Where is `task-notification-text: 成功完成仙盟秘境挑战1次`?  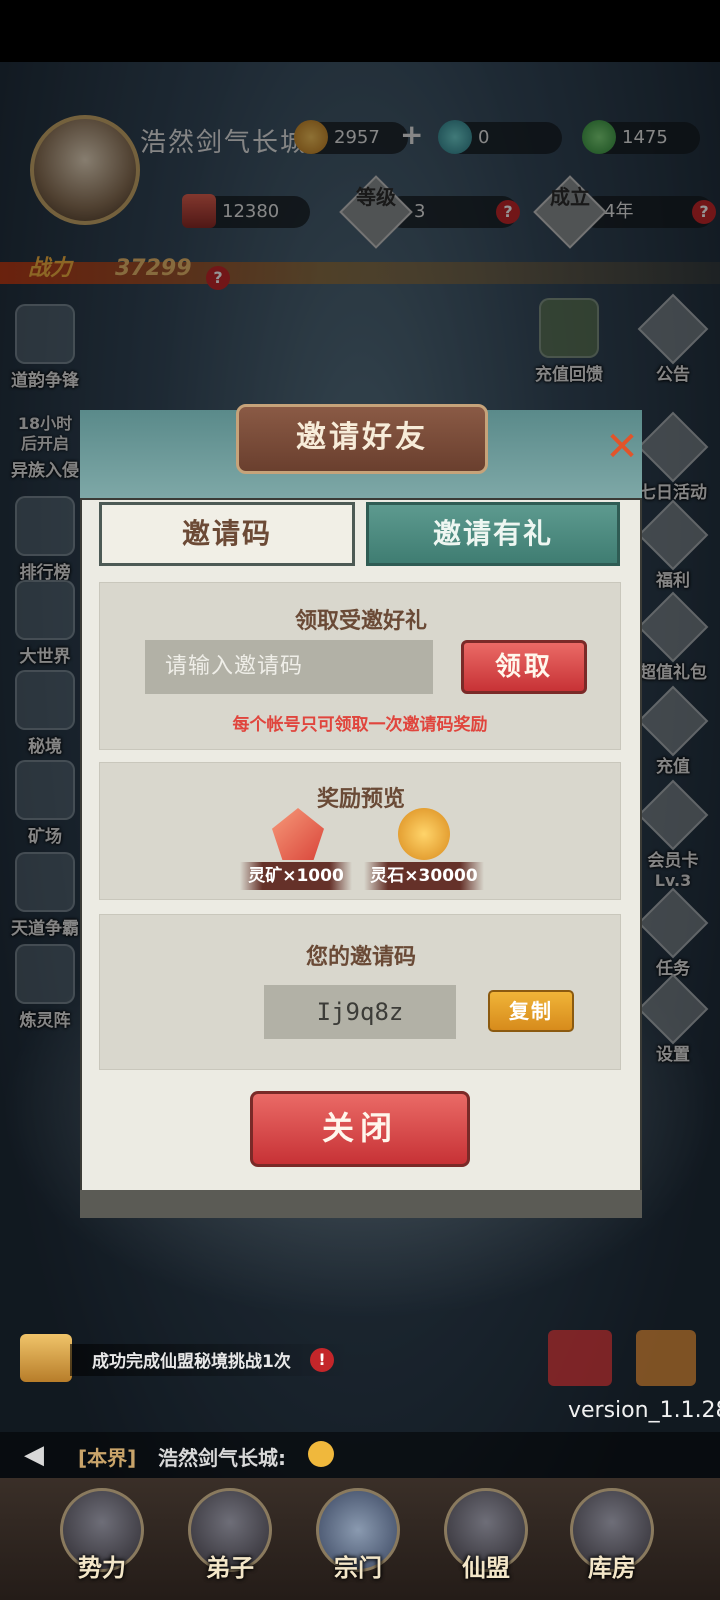
task-notification-text: 成功完成仙盟秘境挑战1次 is located at coordinates (191, 1362).